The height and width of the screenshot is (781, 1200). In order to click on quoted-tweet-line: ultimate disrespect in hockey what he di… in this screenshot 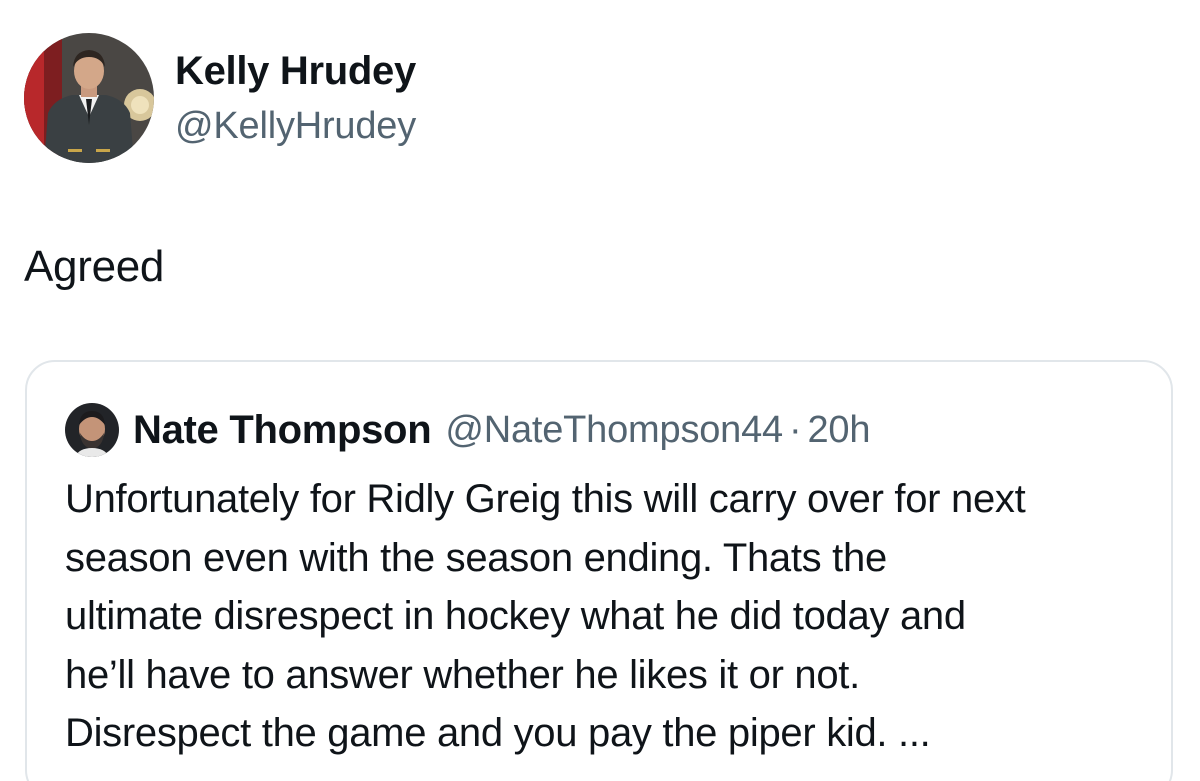, I will do `click(515, 616)`.